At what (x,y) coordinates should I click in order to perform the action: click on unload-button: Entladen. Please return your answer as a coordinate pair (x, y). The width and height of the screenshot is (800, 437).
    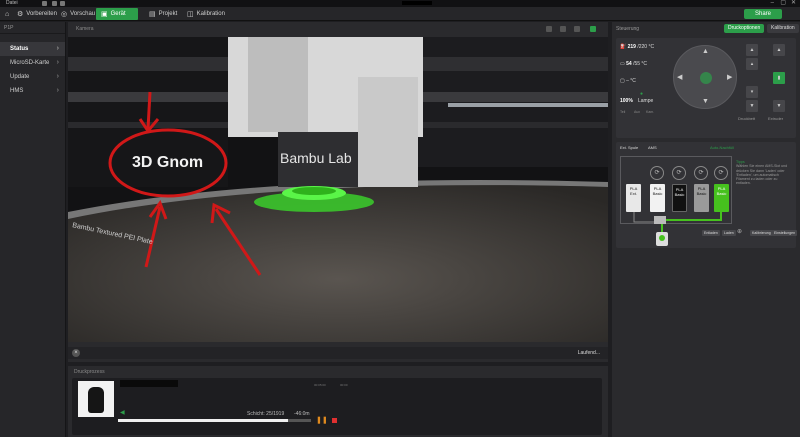
    Looking at the image, I should click on (711, 233).